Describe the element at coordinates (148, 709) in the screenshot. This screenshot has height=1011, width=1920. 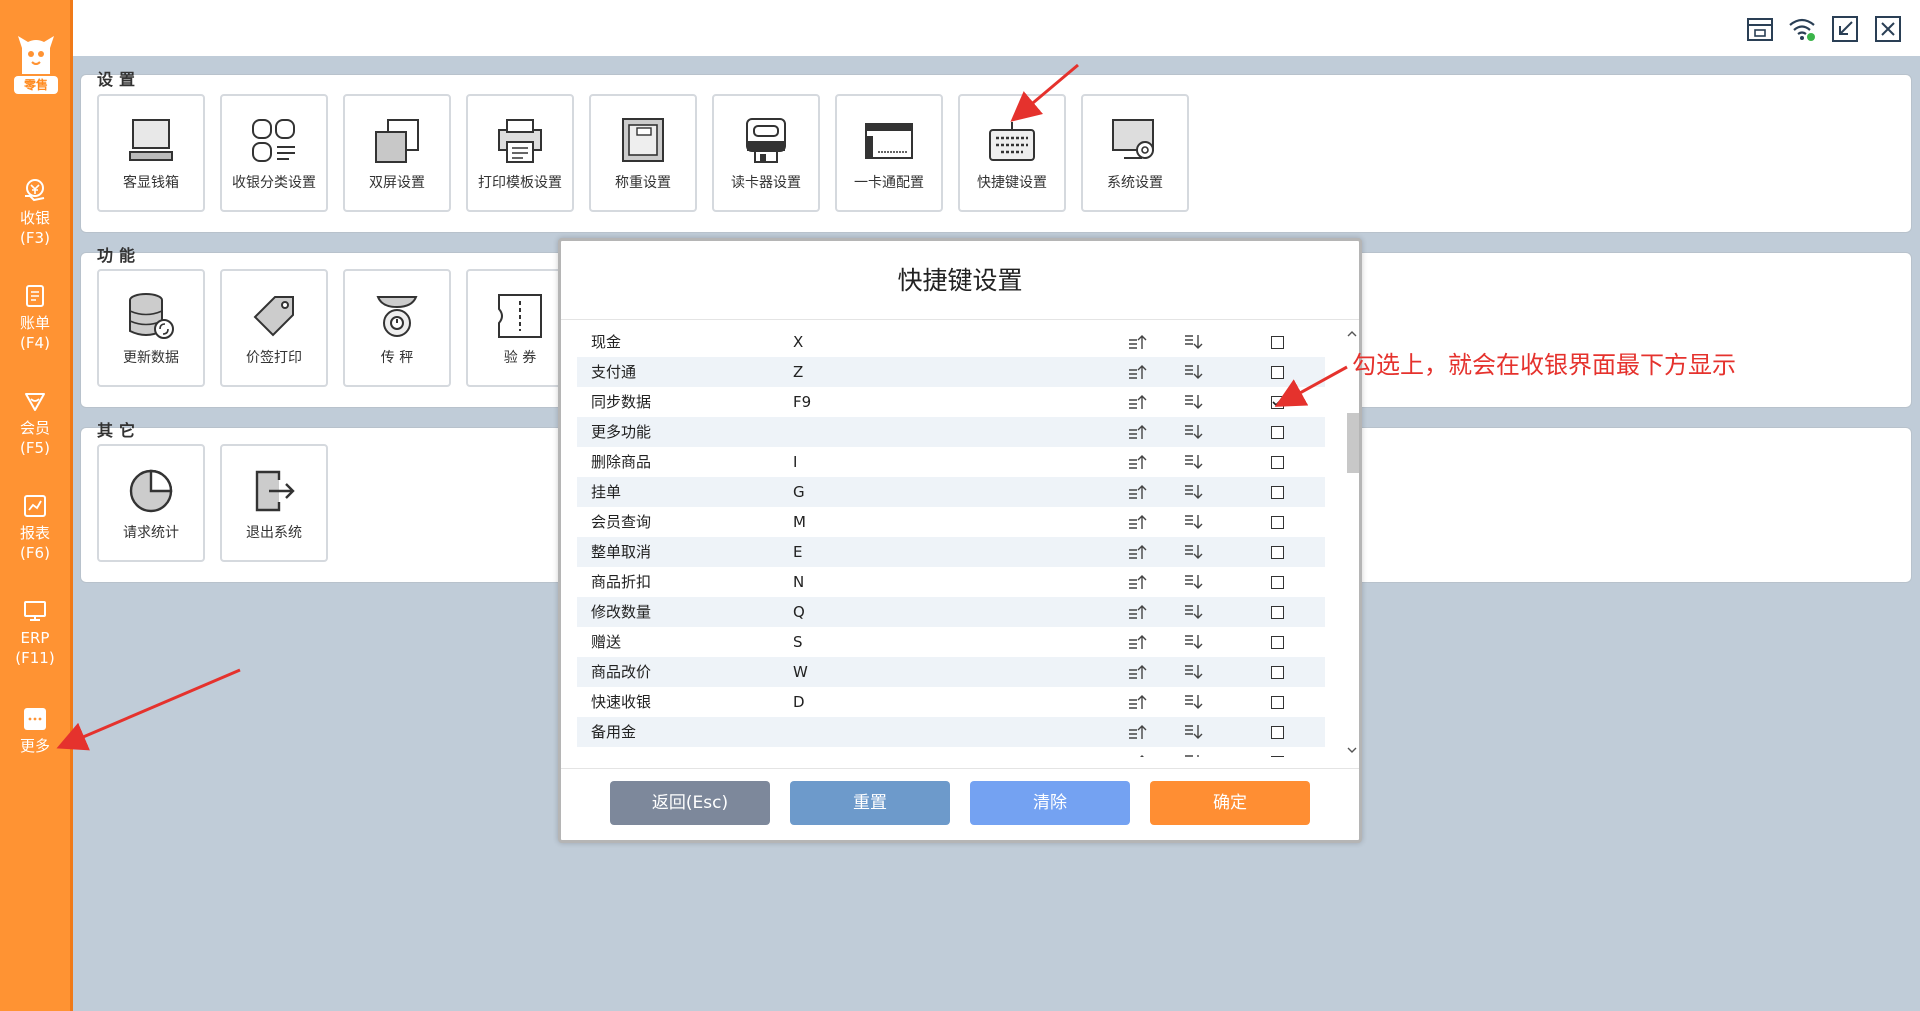
I see `arrow-to-more` at that location.